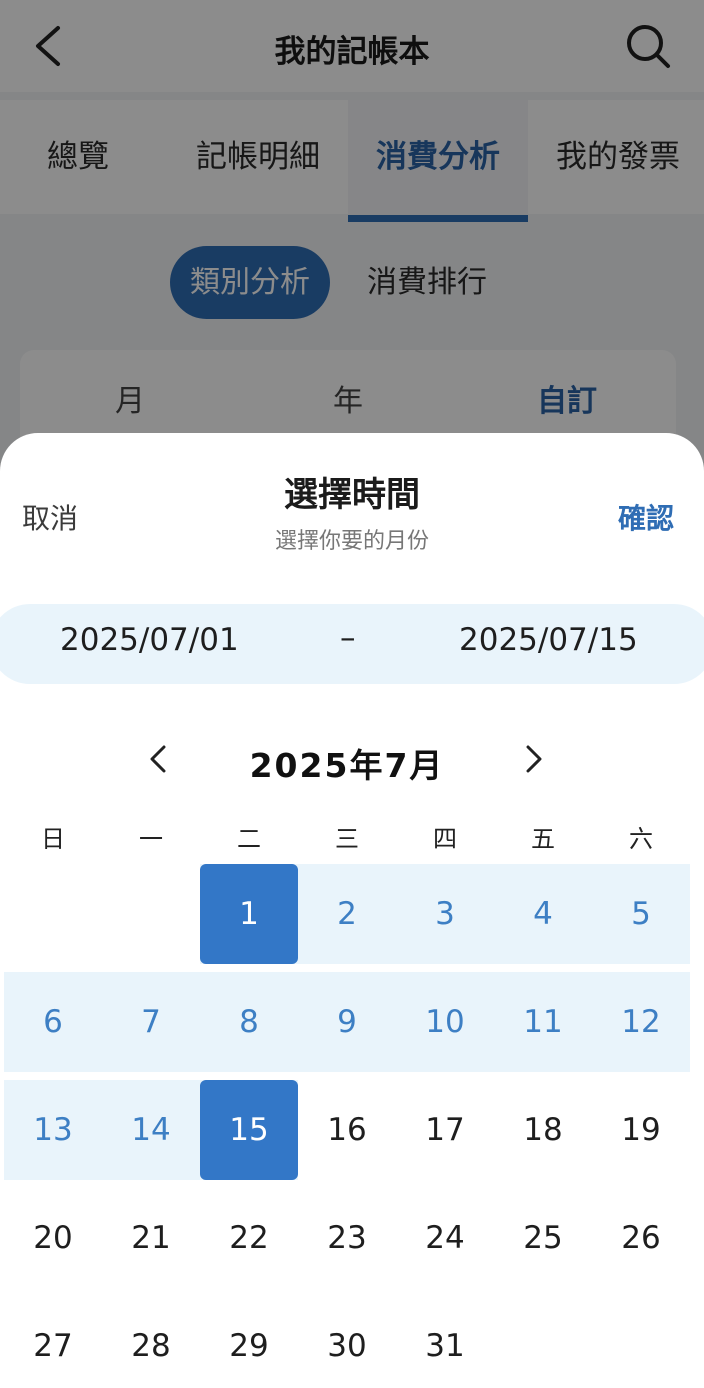  What do you see at coordinates (347, 839) in the screenshot?
I see `weekday-label: 三` at bounding box center [347, 839].